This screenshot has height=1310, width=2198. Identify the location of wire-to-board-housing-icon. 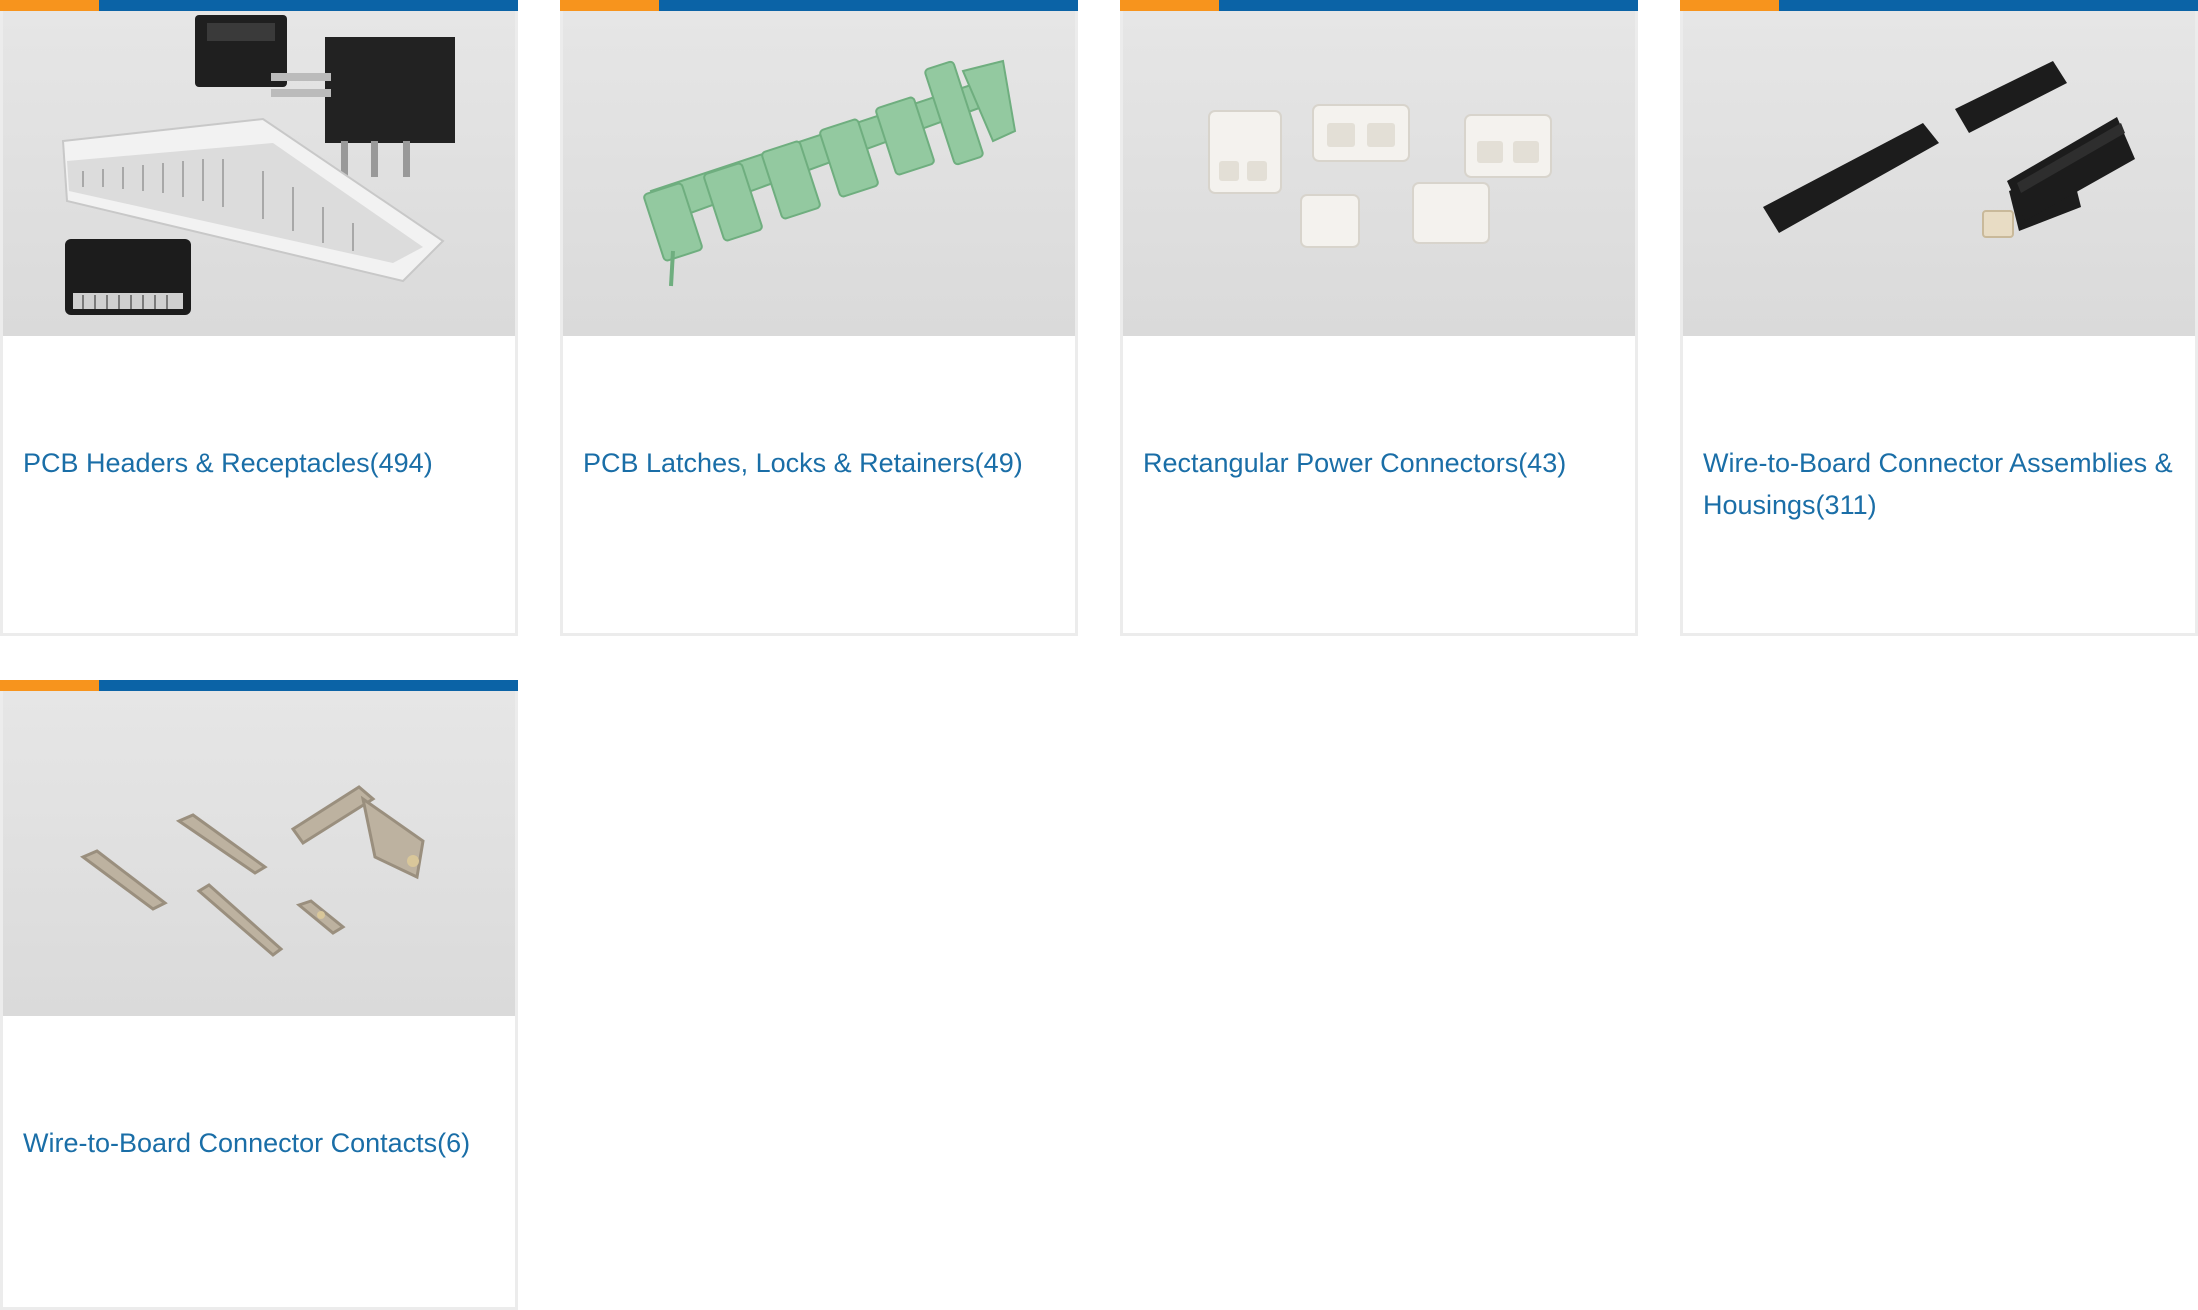
(1939, 173).